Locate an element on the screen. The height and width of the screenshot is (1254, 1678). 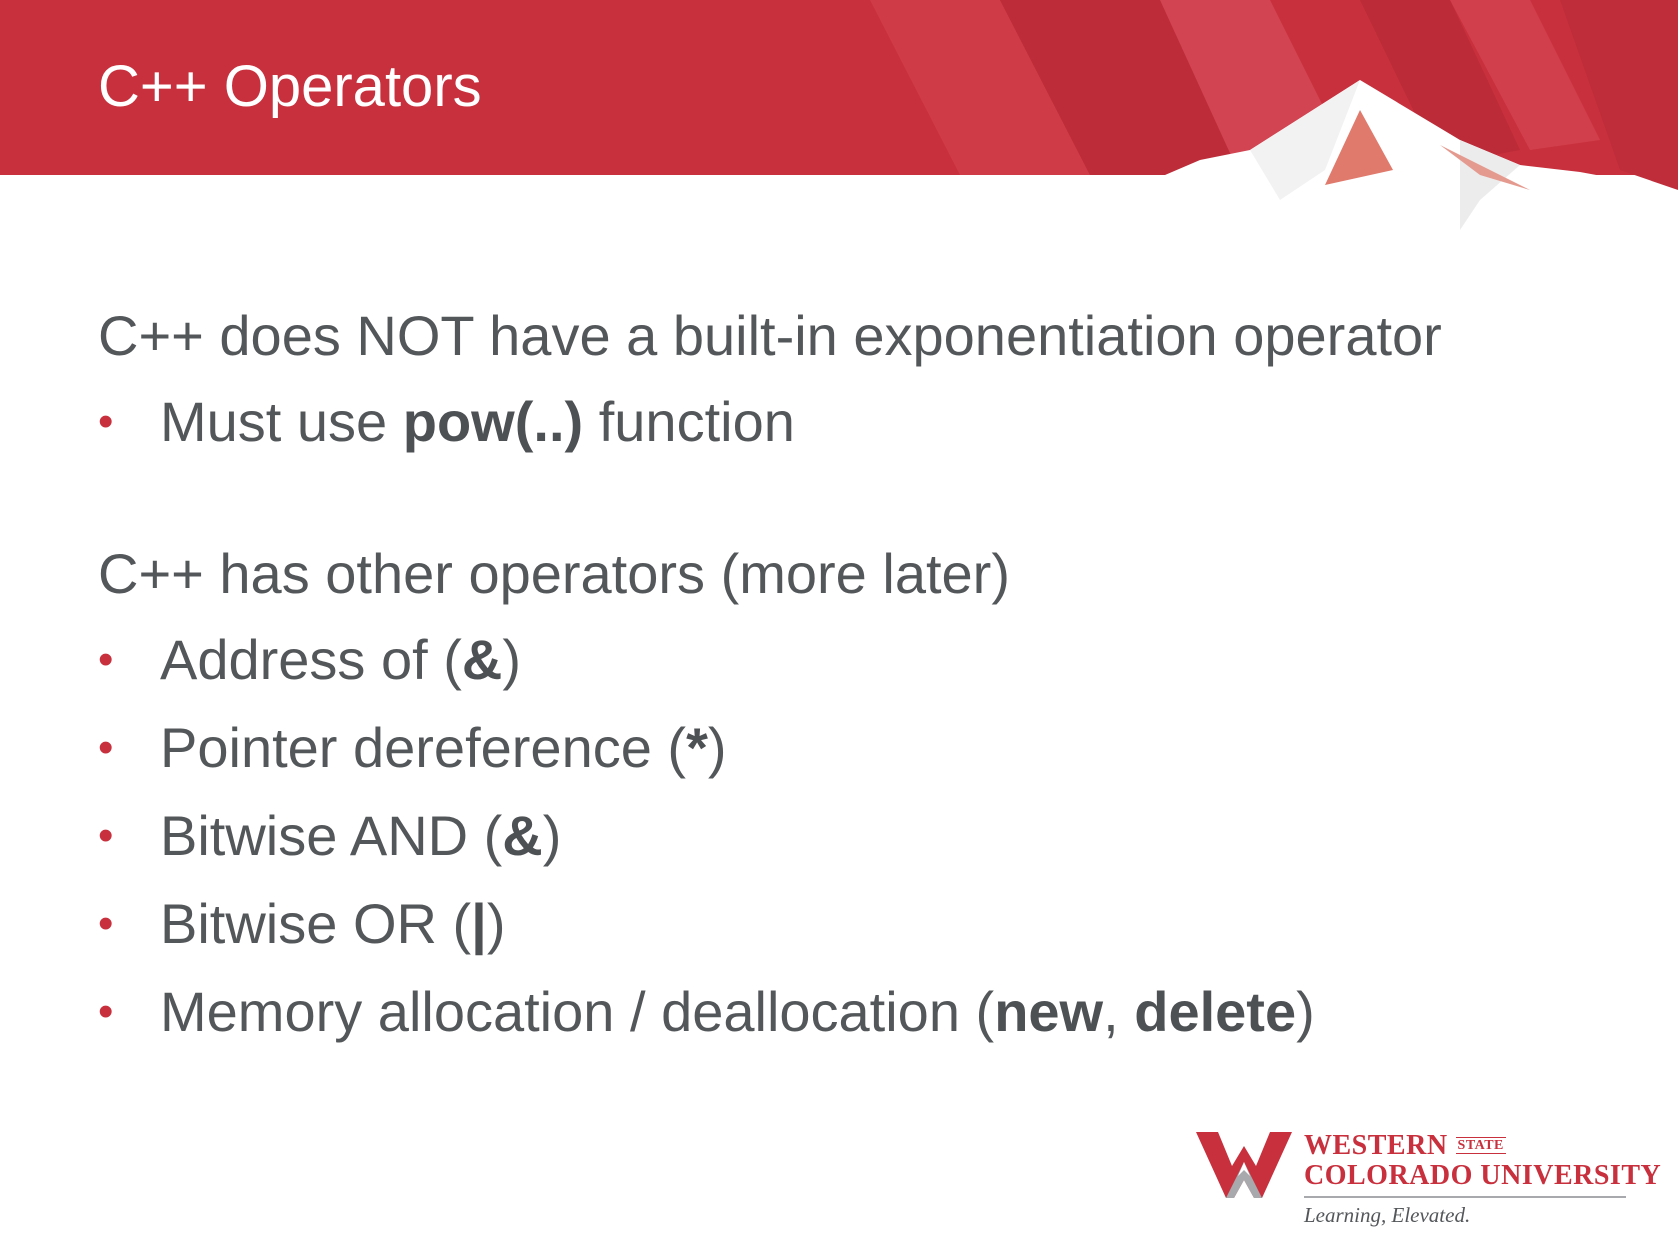
logo-state: STATE is located at coordinates (1480, 1145).